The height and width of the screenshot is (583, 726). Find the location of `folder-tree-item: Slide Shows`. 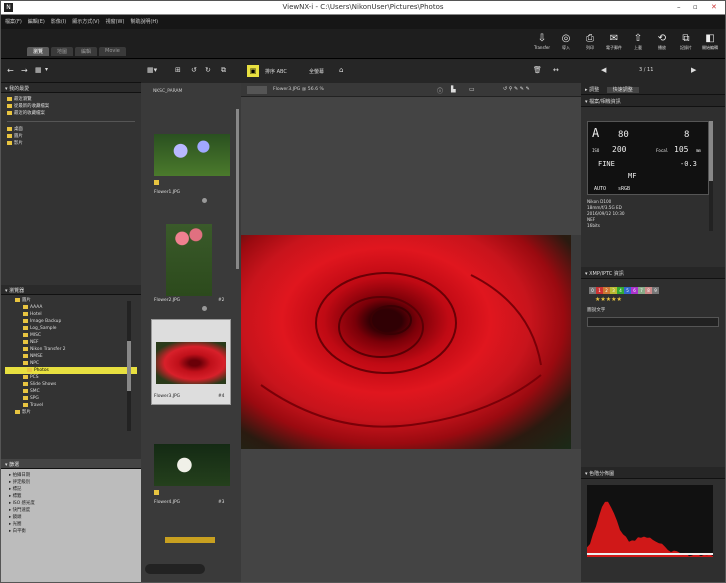

folder-tree-item: Slide Shows is located at coordinates (71, 384).